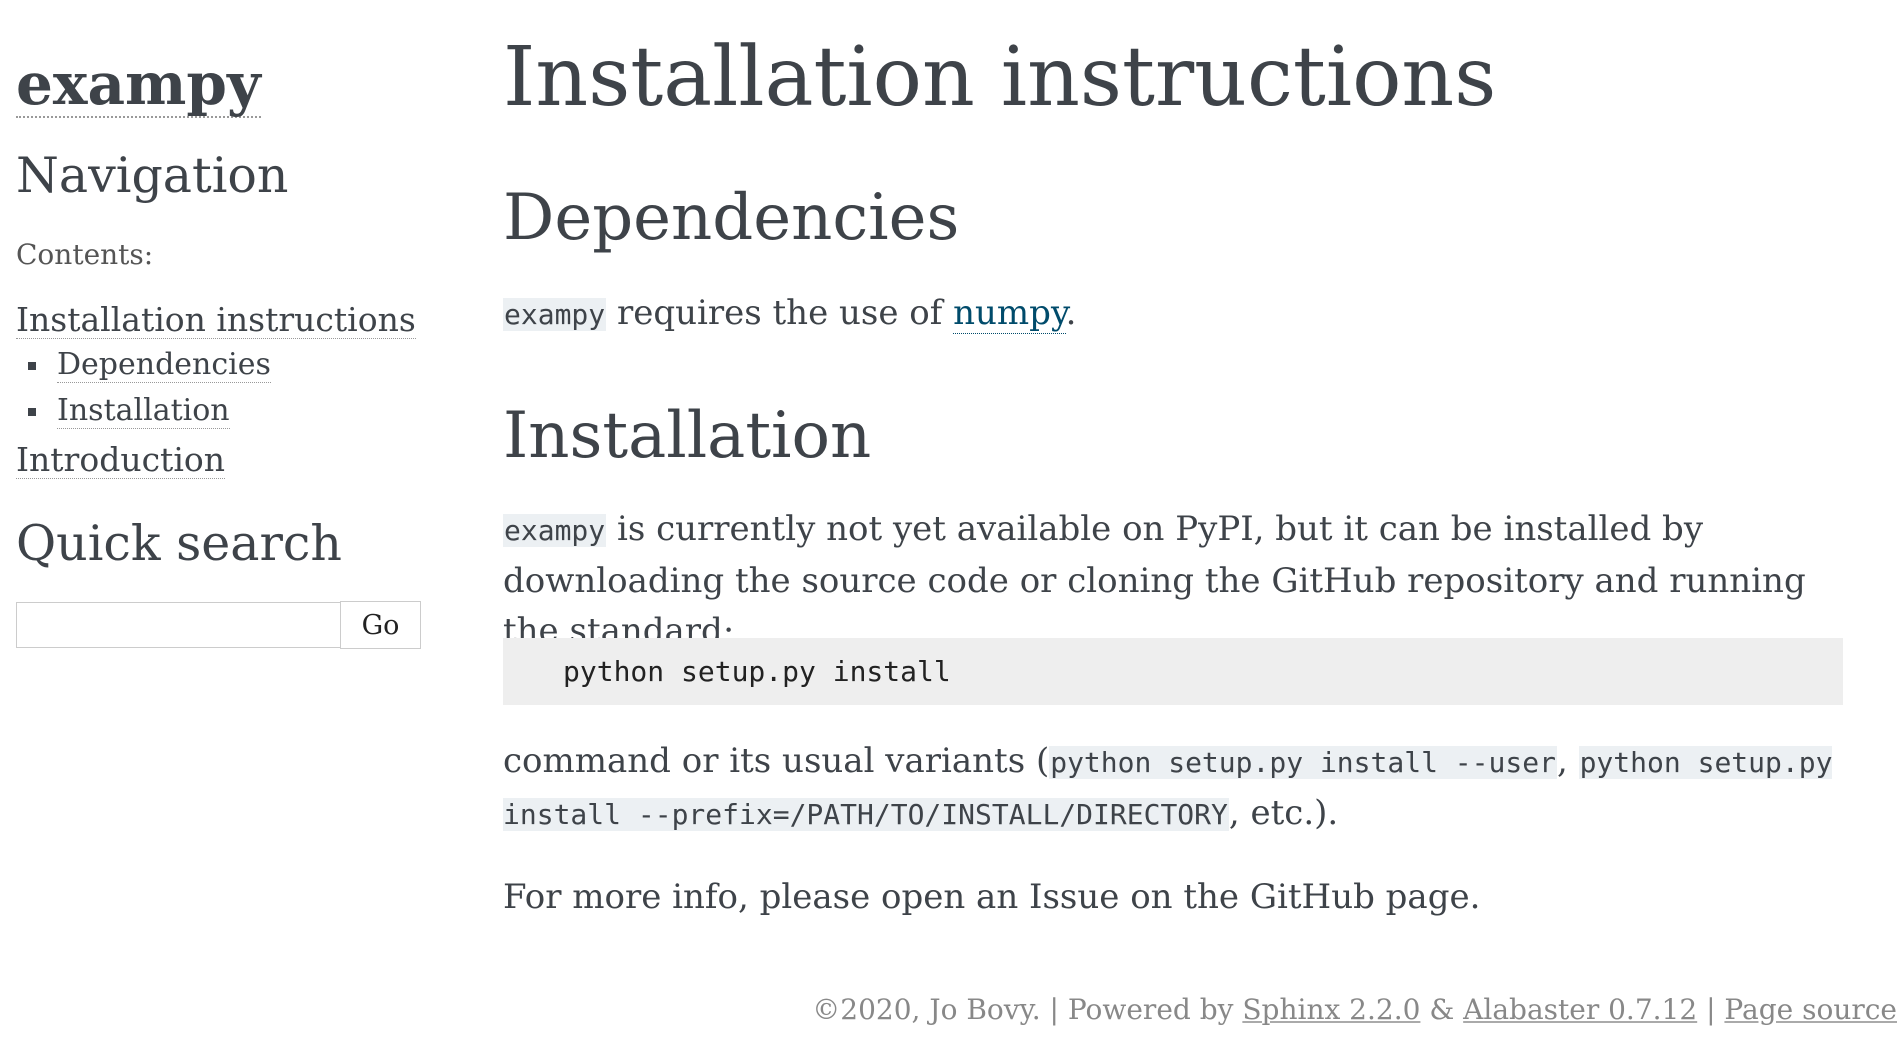 The width and height of the screenshot is (1904, 1038). I want to click on toc-link-dependencies: Dependencies, so click(164, 365).